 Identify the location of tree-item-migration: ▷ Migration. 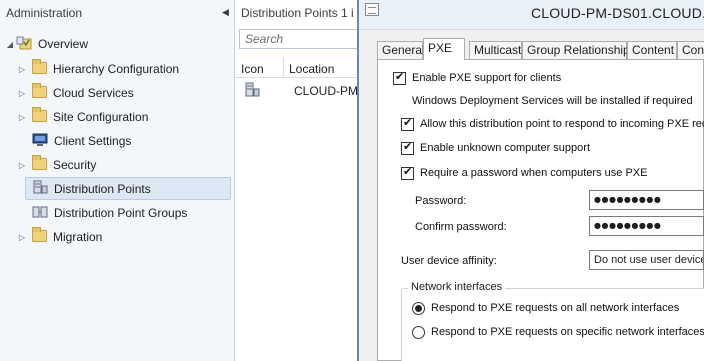
(59, 237).